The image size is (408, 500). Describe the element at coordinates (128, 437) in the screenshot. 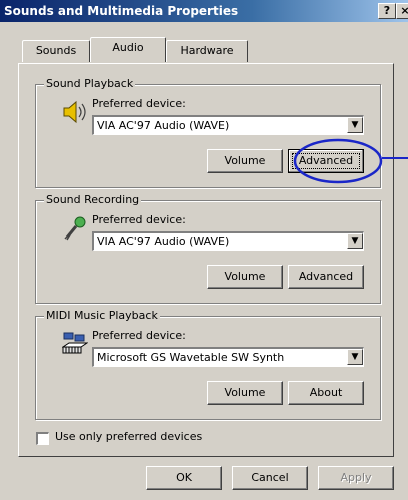

I see `use-preferred-only-label: Use only preferred devices` at that location.